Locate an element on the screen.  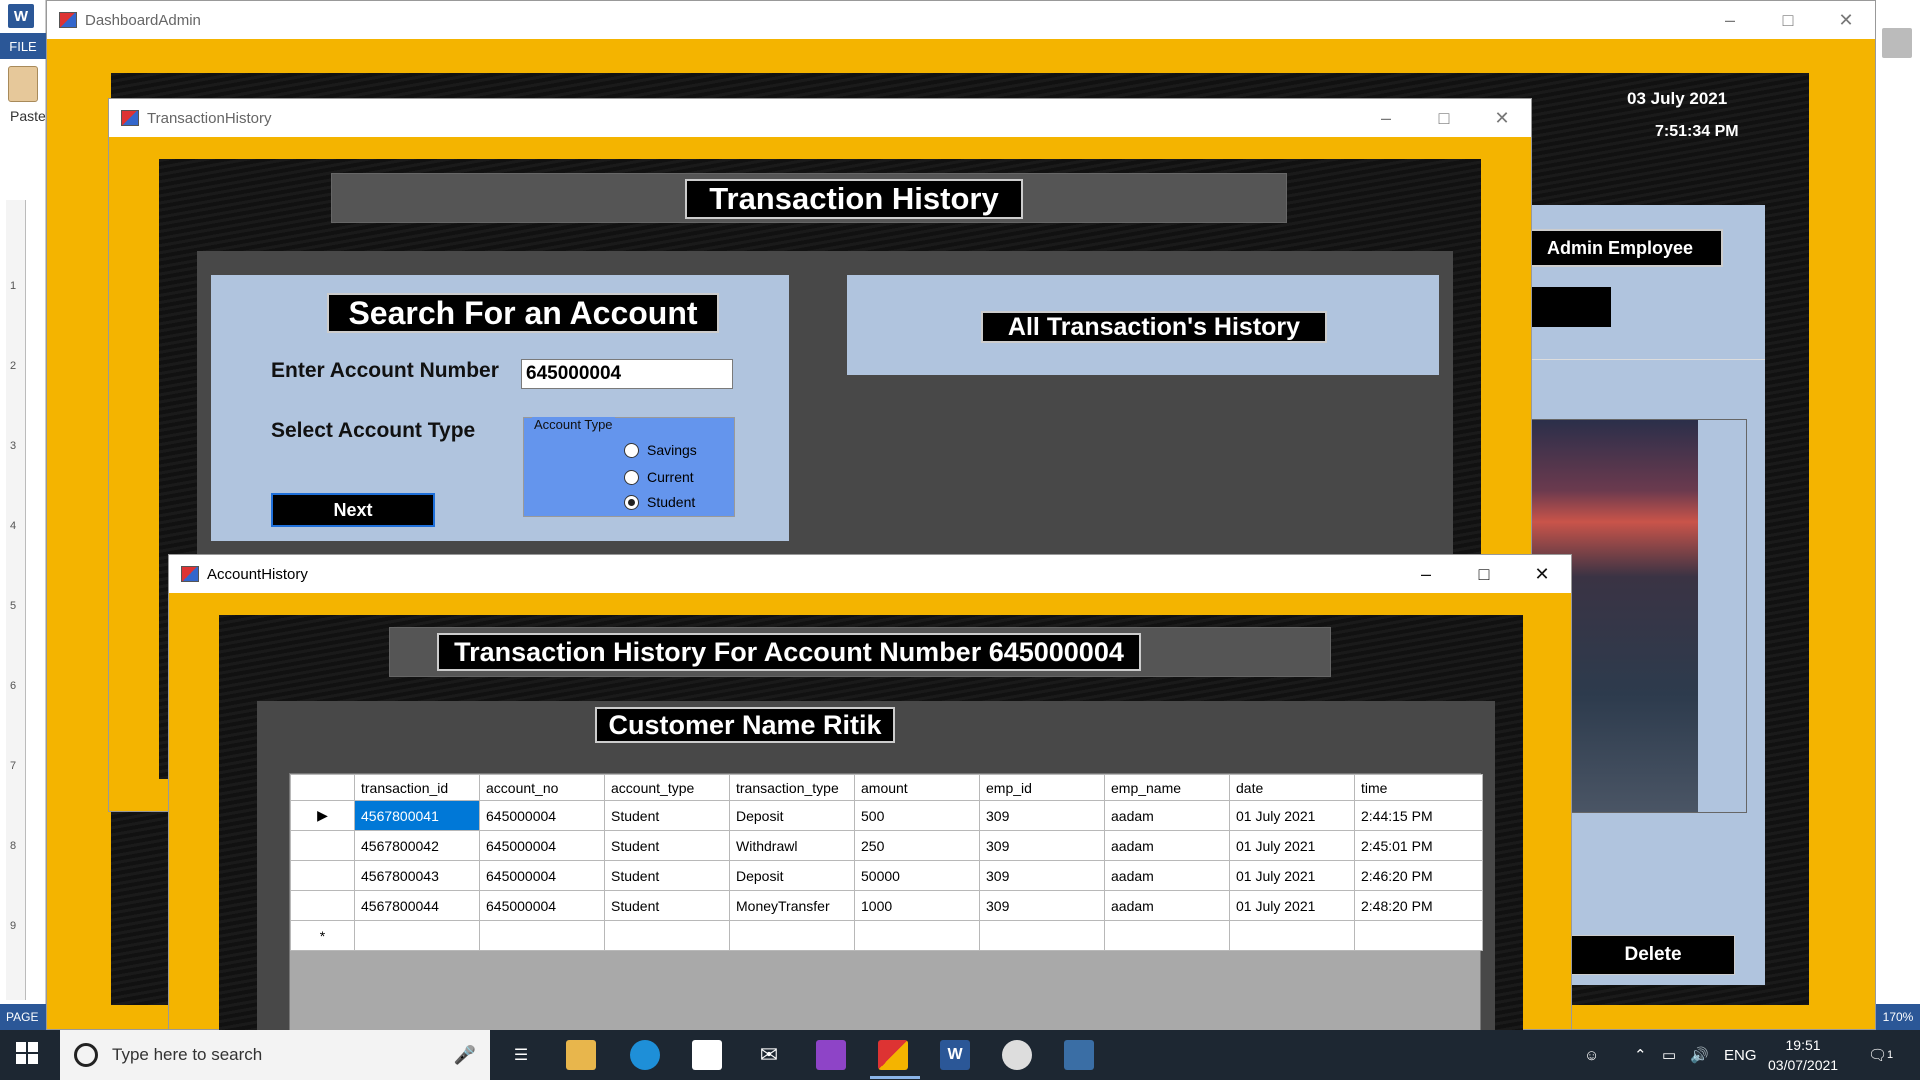
table-cell: 2:46:20 PM is located at coordinates (1418, 875).